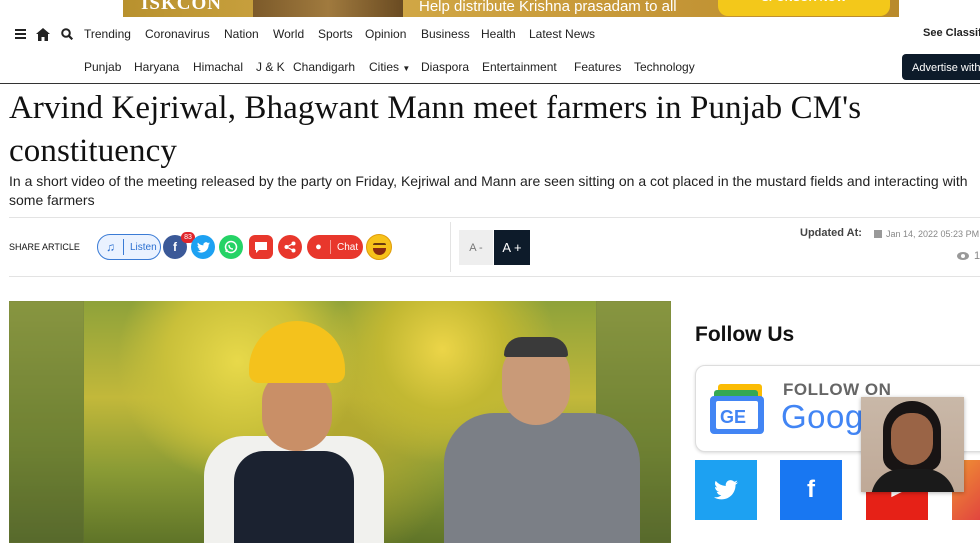  What do you see at coordinates (156, 67) in the screenshot?
I see `nav-haryana: Haryana` at bounding box center [156, 67].